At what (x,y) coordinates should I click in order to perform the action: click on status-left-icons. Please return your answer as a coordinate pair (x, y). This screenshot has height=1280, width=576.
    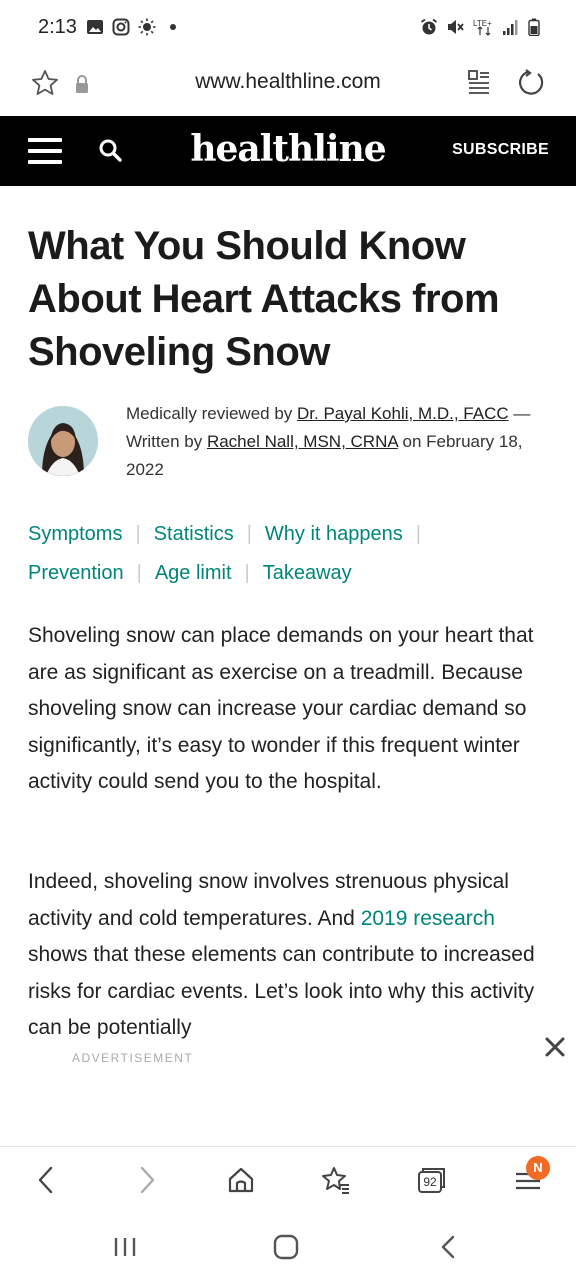
    Looking at the image, I should click on (134, 27).